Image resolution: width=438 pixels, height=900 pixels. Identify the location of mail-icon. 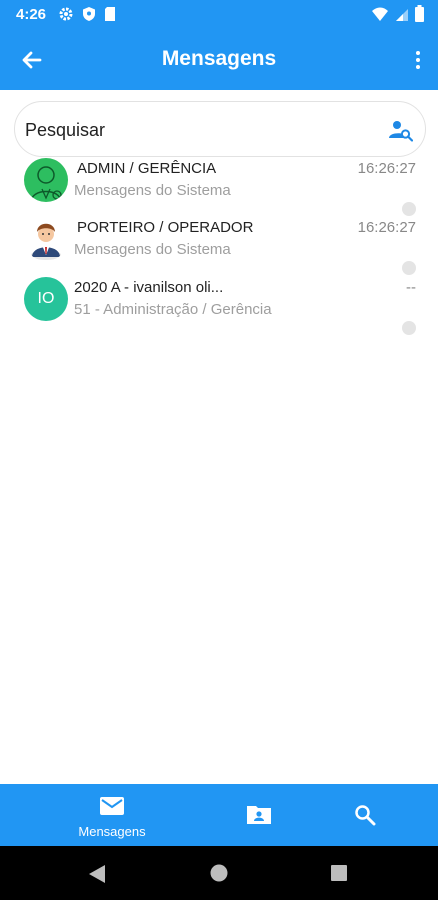
(112, 808).